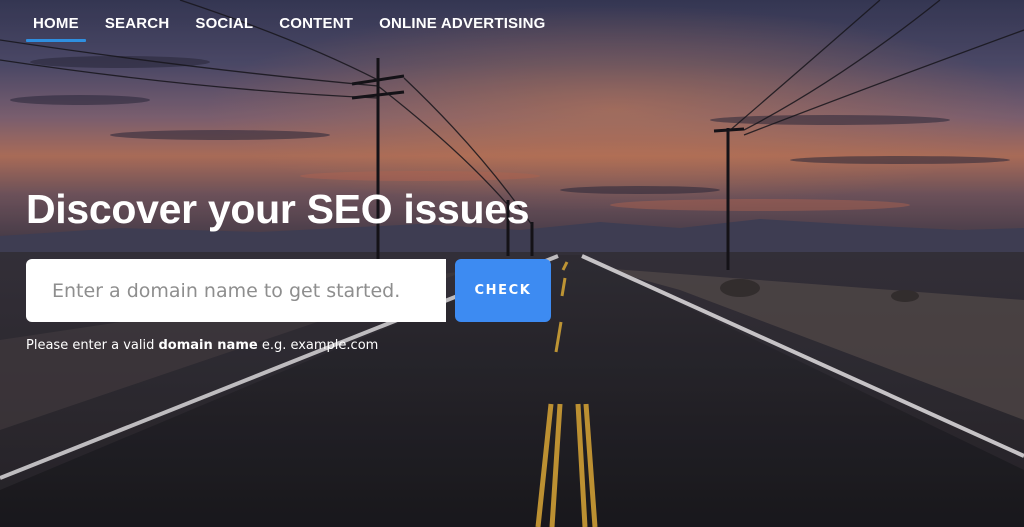 This screenshot has height=527, width=1024. I want to click on nav-item-online-advertising: ONLINE ADVERTISING, so click(462, 21).